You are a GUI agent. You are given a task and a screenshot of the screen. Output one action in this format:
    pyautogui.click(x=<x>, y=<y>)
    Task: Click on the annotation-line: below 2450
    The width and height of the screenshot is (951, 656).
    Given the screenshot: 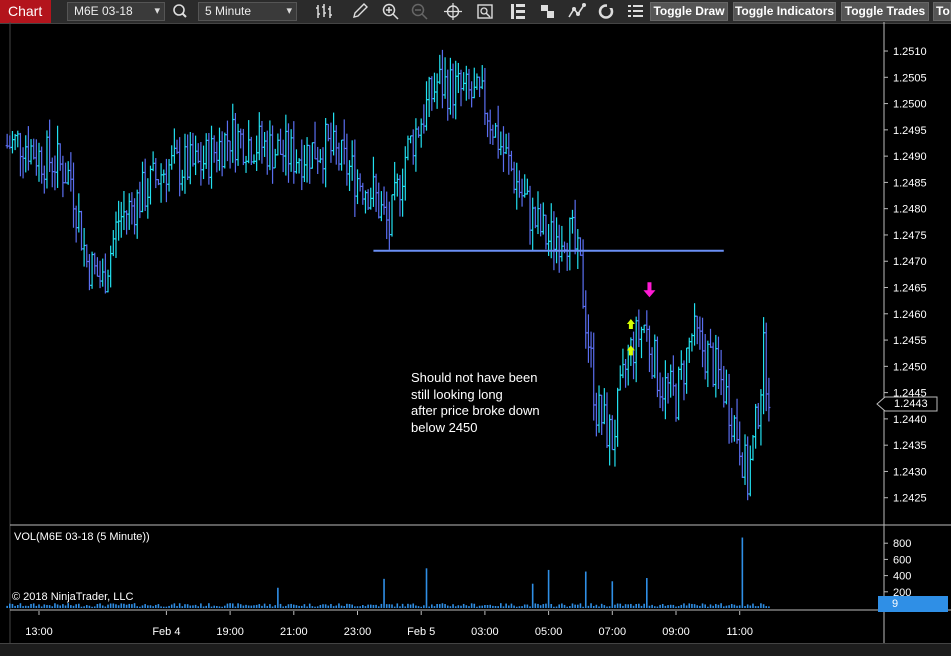 What is the action you would take?
    pyautogui.click(x=444, y=427)
    